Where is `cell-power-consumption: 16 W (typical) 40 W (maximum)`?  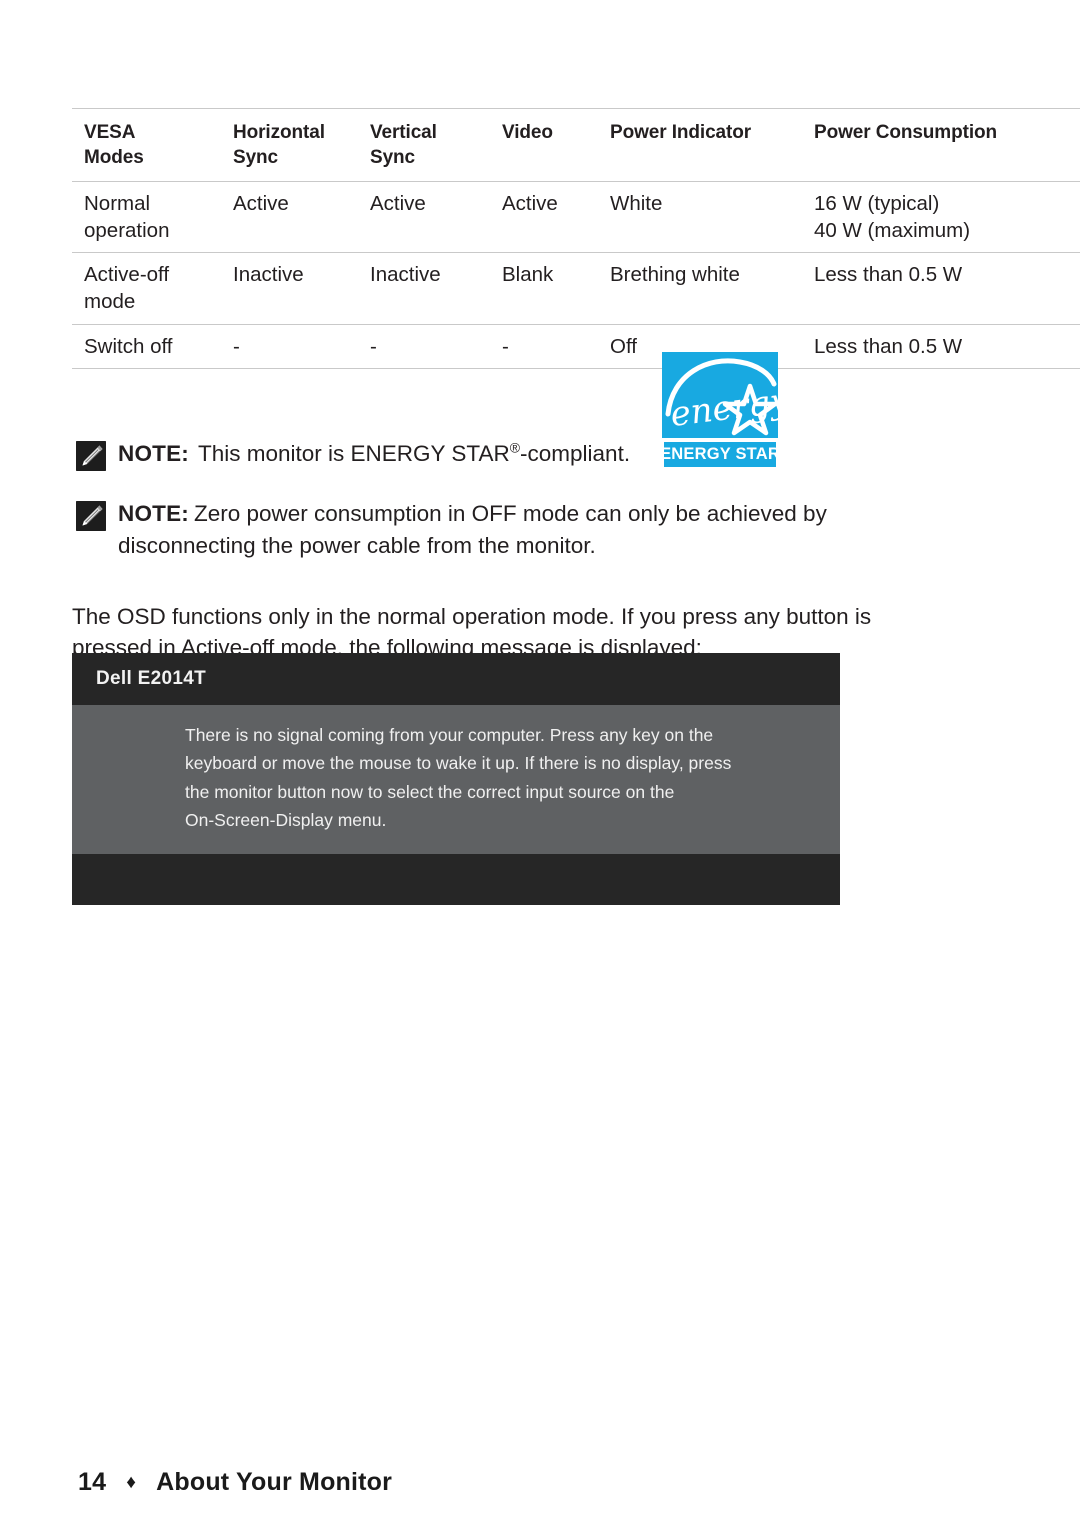 cell-power-consumption: 16 W (typical) 40 W (maximum) is located at coordinates (941, 217).